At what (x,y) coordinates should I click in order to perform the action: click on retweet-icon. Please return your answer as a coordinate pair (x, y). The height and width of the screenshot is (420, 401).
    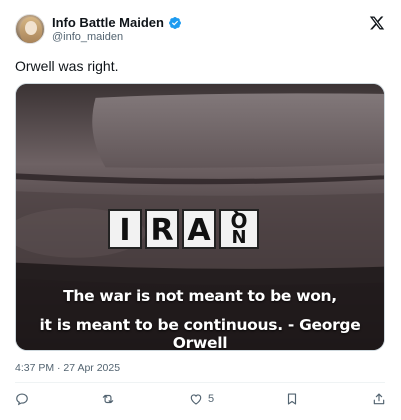
    Looking at the image, I should click on (108, 399).